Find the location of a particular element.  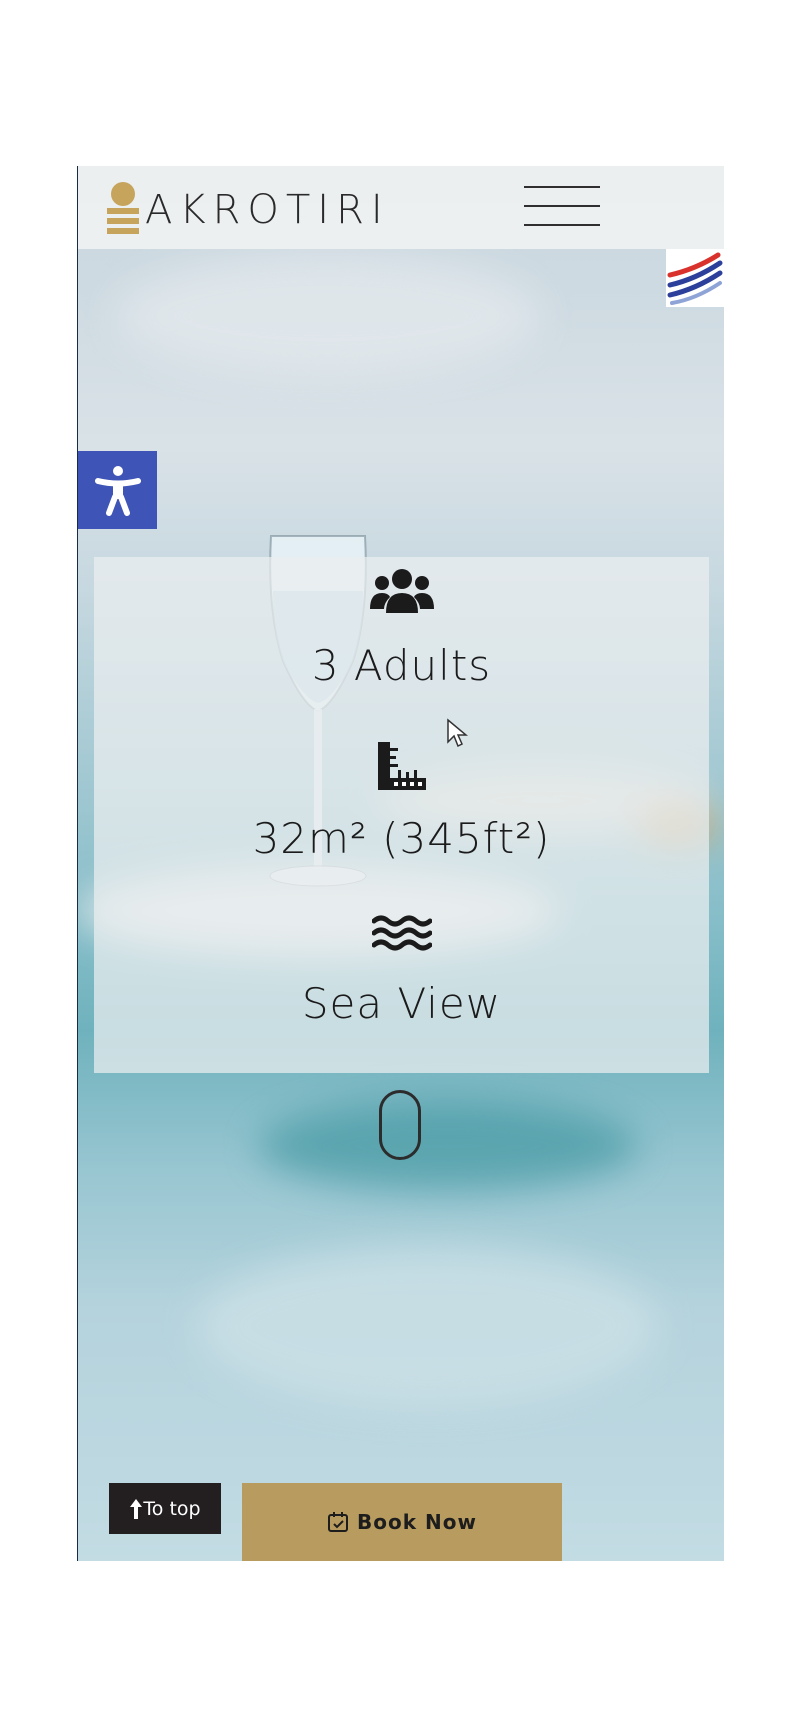

book-now-button: Book Now is located at coordinates (402, 1522).